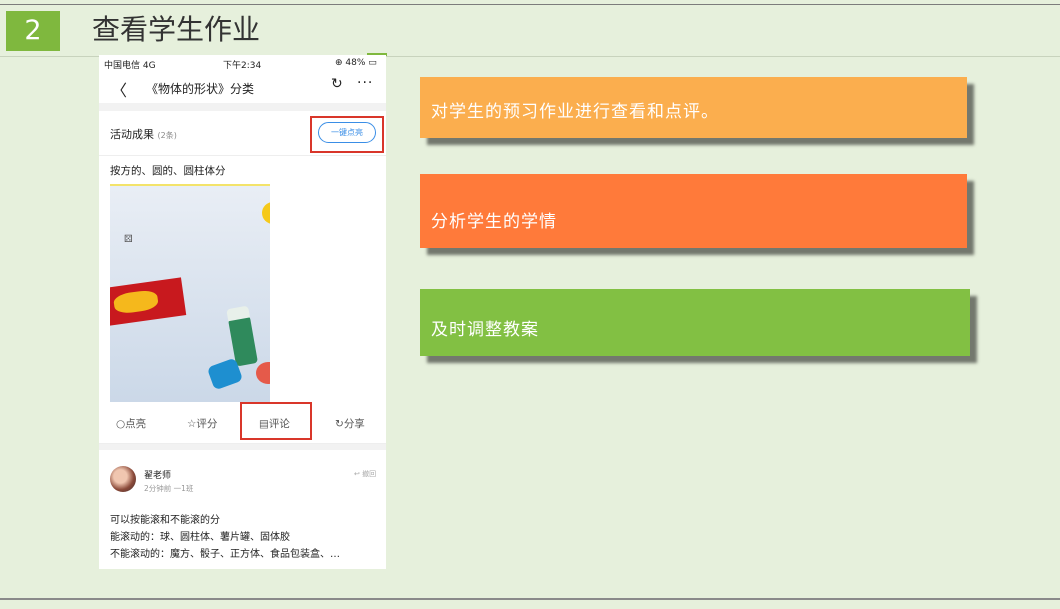 The image size is (1060, 609). What do you see at coordinates (192, 424) in the screenshot?
I see `star-icon: ☆` at bounding box center [192, 424].